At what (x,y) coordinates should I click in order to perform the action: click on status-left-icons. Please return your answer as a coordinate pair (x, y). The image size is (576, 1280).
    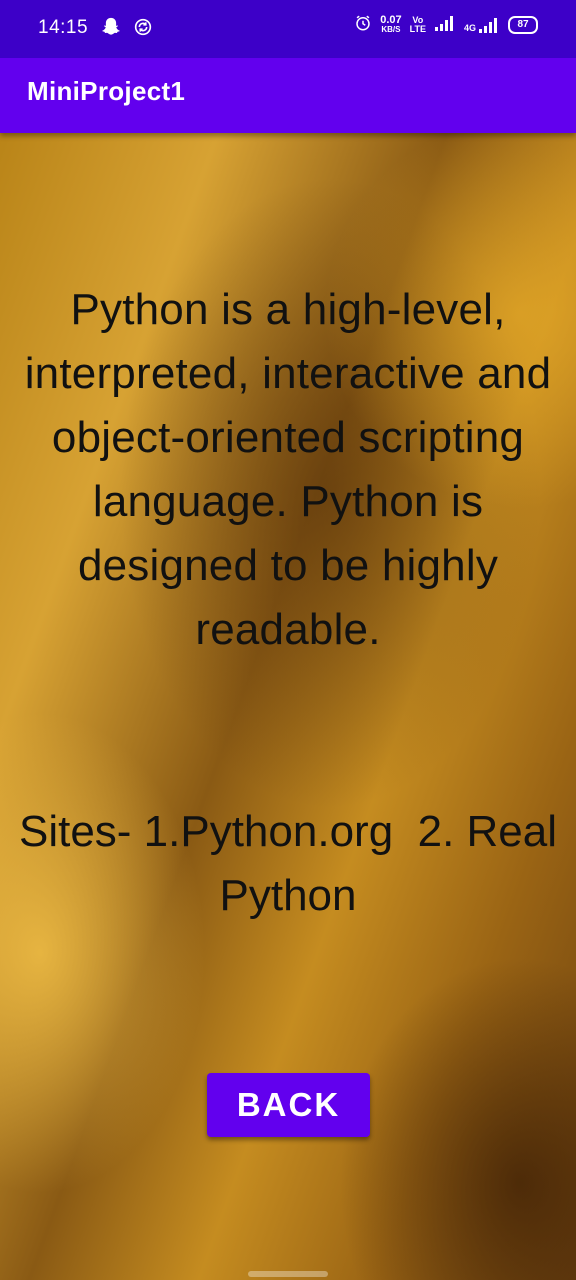
    Looking at the image, I should click on (127, 29).